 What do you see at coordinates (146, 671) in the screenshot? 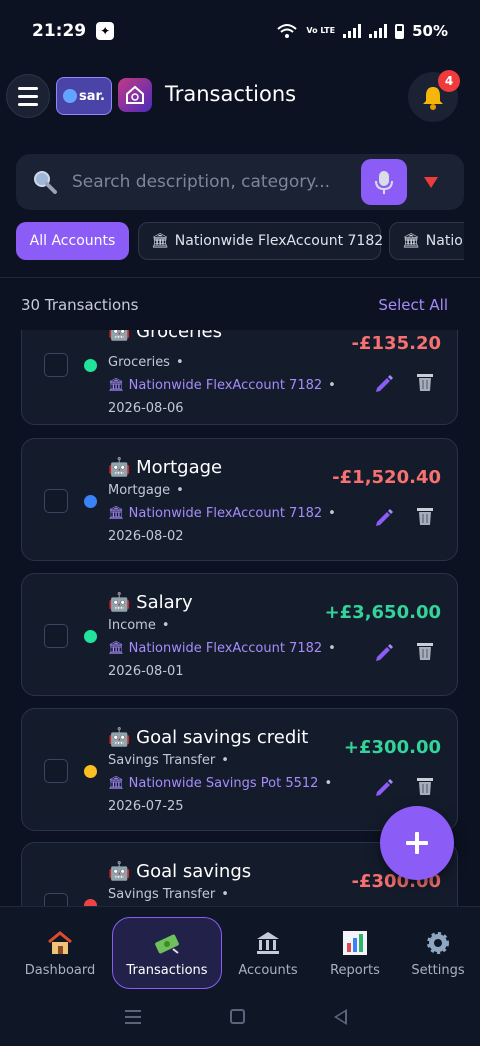
I see `transaction-date: 2026-08-01` at bounding box center [146, 671].